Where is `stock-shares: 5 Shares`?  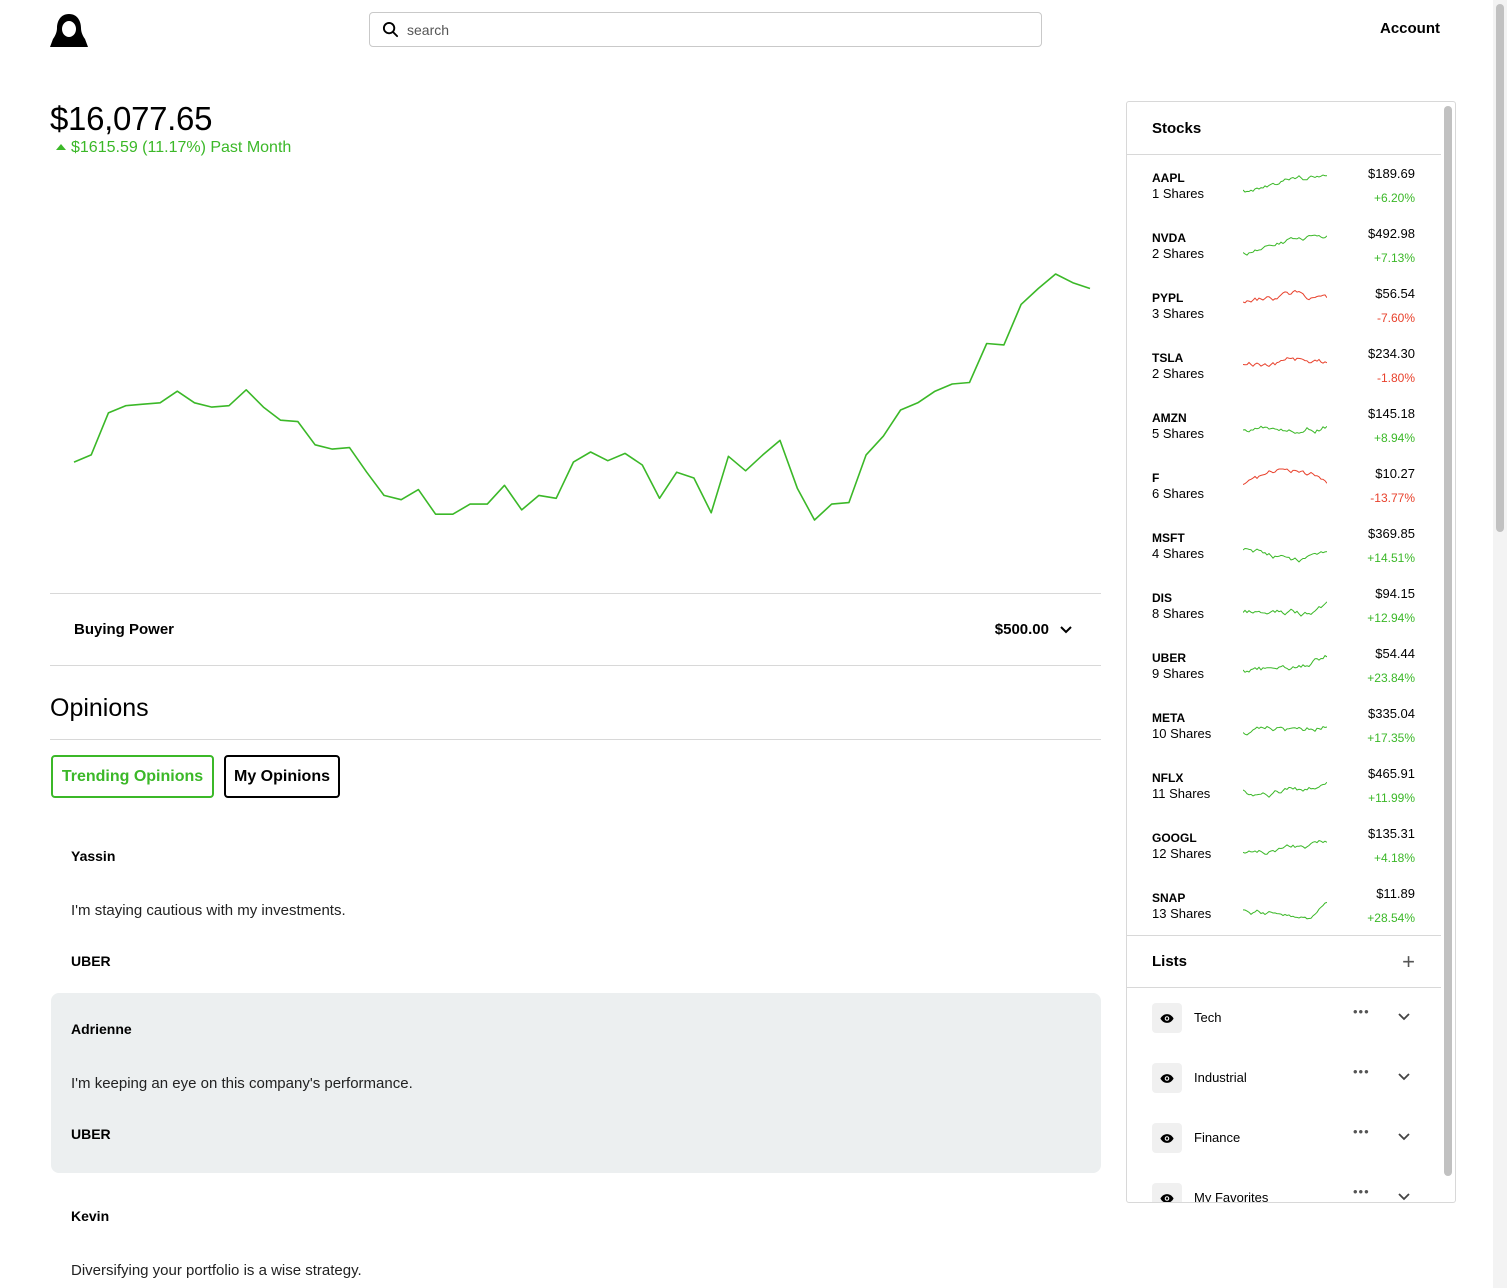 stock-shares: 5 Shares is located at coordinates (1178, 433).